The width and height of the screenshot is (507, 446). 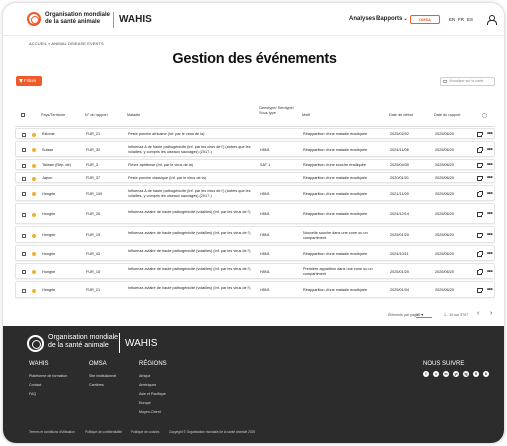 I want to click on nav-rapports: Rapports⌄, so click(x=392, y=19).